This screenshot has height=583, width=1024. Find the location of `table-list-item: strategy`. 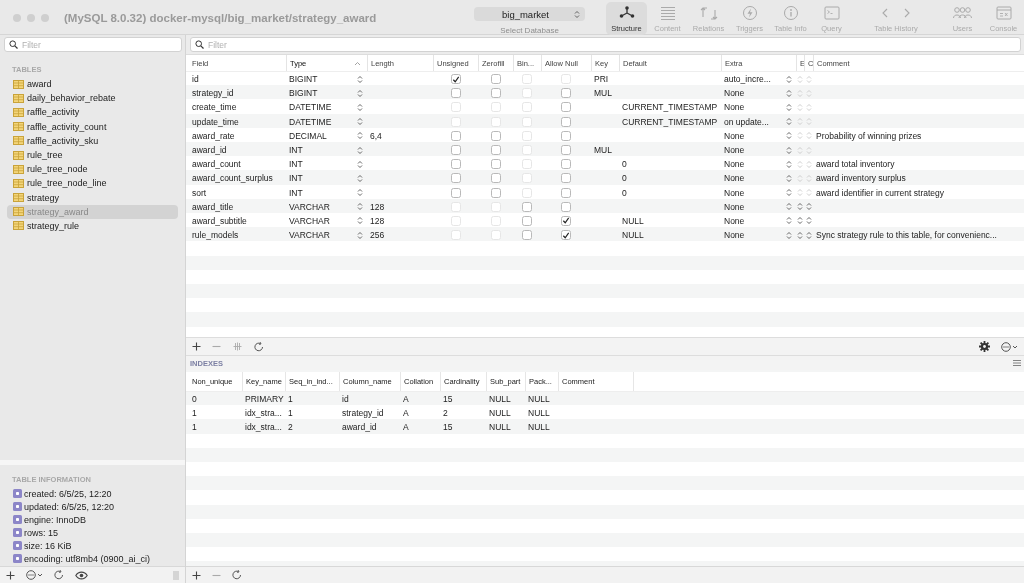

table-list-item: strategy is located at coordinates (92, 197).